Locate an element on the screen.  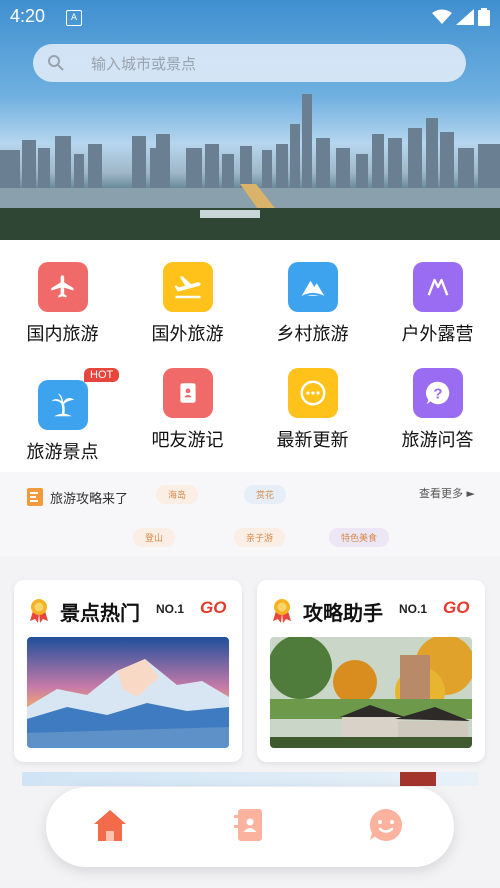
card-title: 攻略助手 is located at coordinates (343, 613).